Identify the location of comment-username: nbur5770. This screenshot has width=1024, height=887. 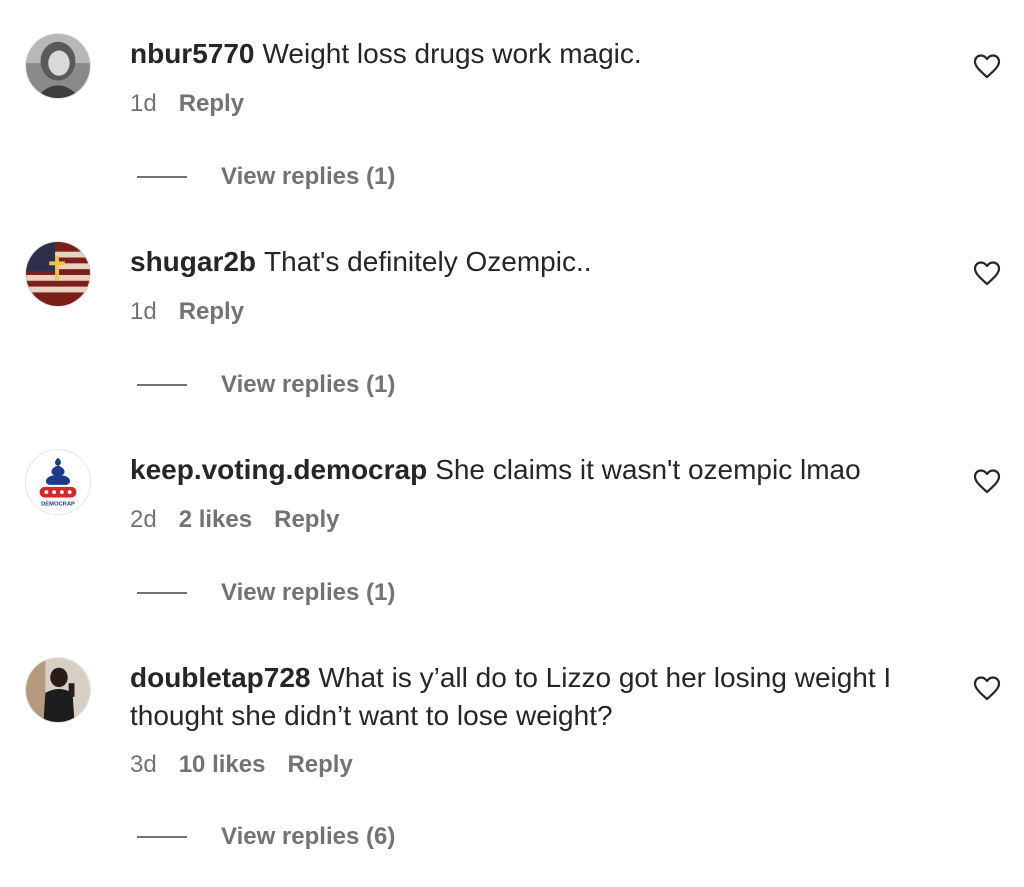
(192, 53).